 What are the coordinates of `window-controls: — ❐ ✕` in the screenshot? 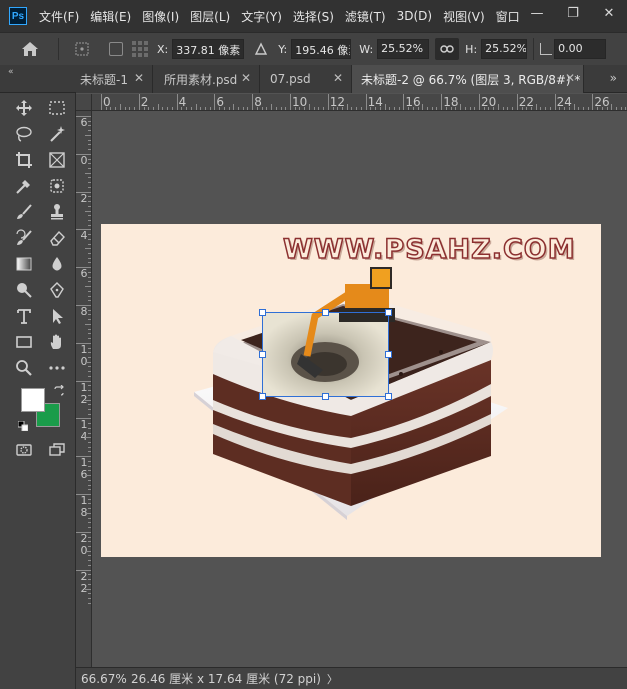 It's located at (573, 13).